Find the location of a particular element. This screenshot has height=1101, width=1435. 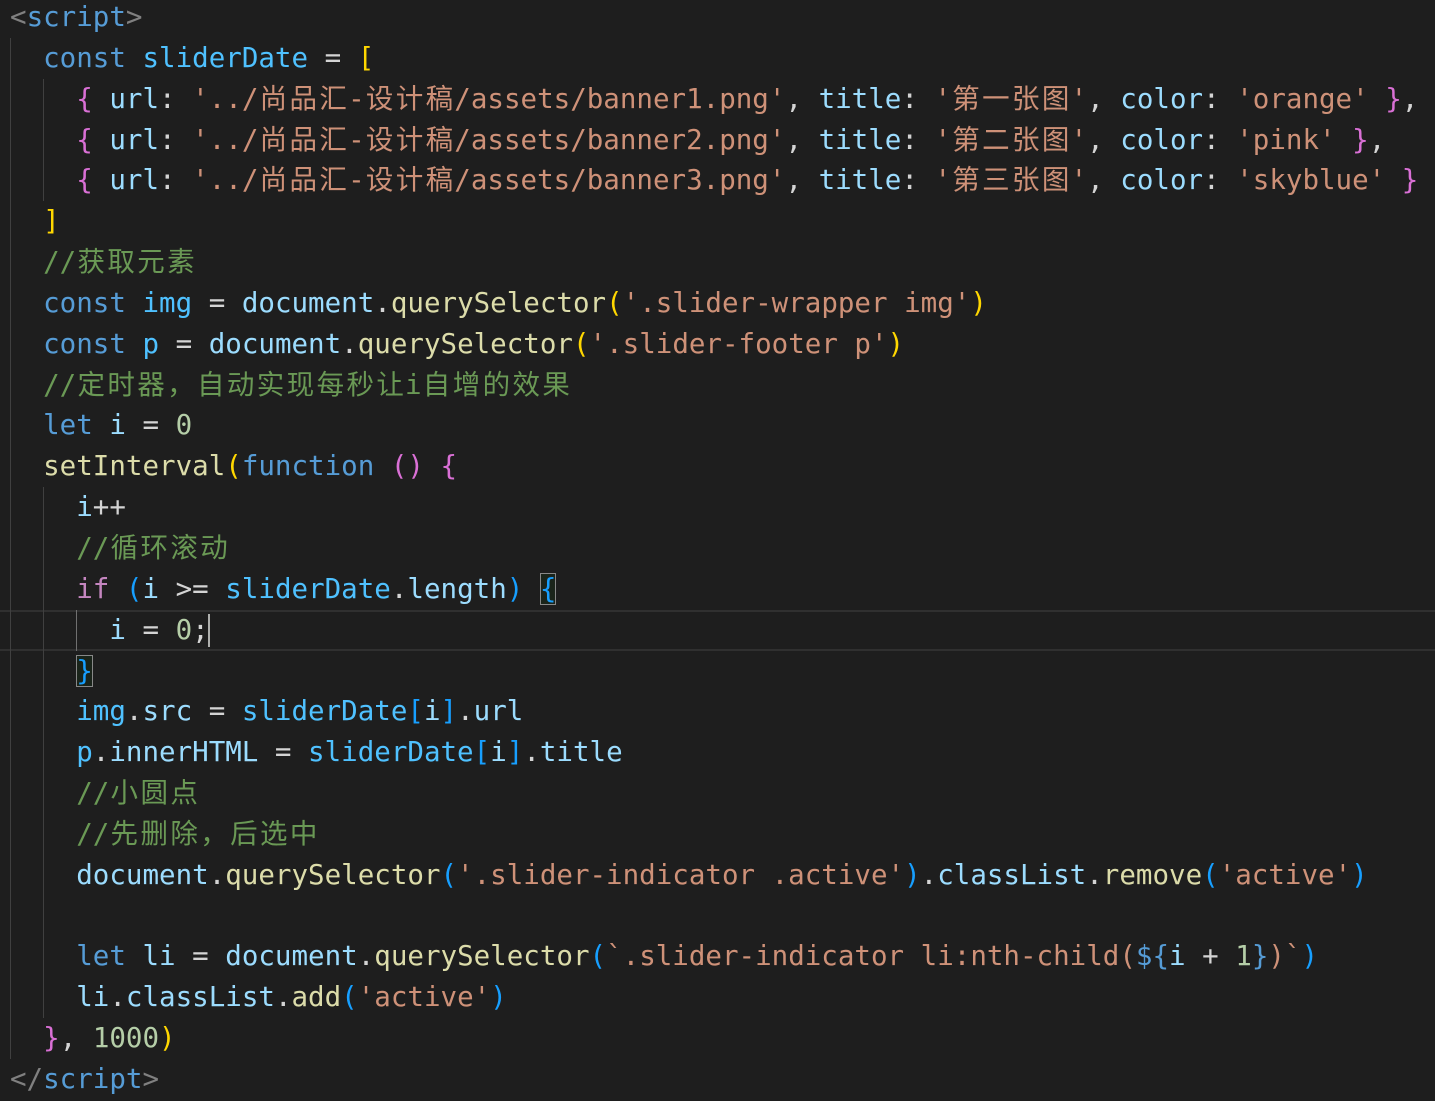

variable-token: classList is located at coordinates (1012, 874).